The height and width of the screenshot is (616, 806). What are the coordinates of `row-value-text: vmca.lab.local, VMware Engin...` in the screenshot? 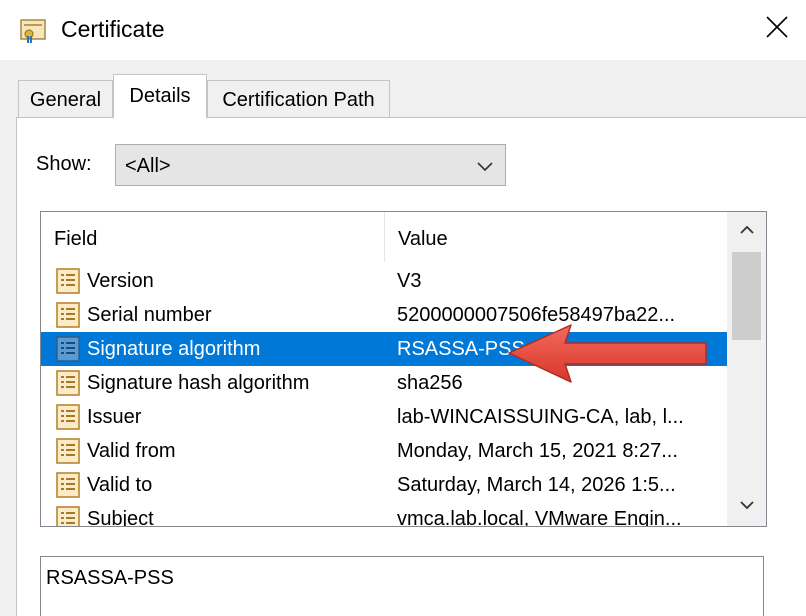 It's located at (539, 517).